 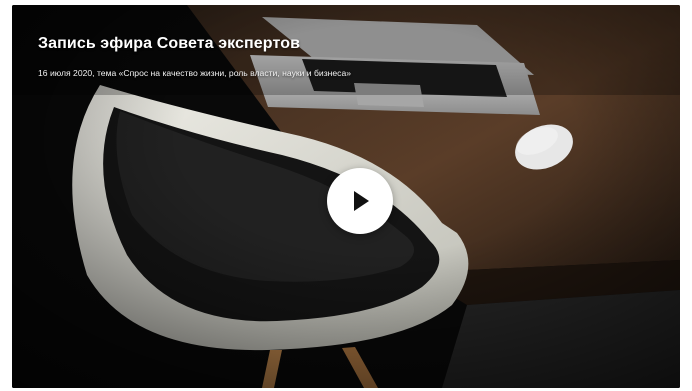 What do you see at coordinates (169, 43) in the screenshot?
I see `video-title: Запись эфира Совета экспертов` at bounding box center [169, 43].